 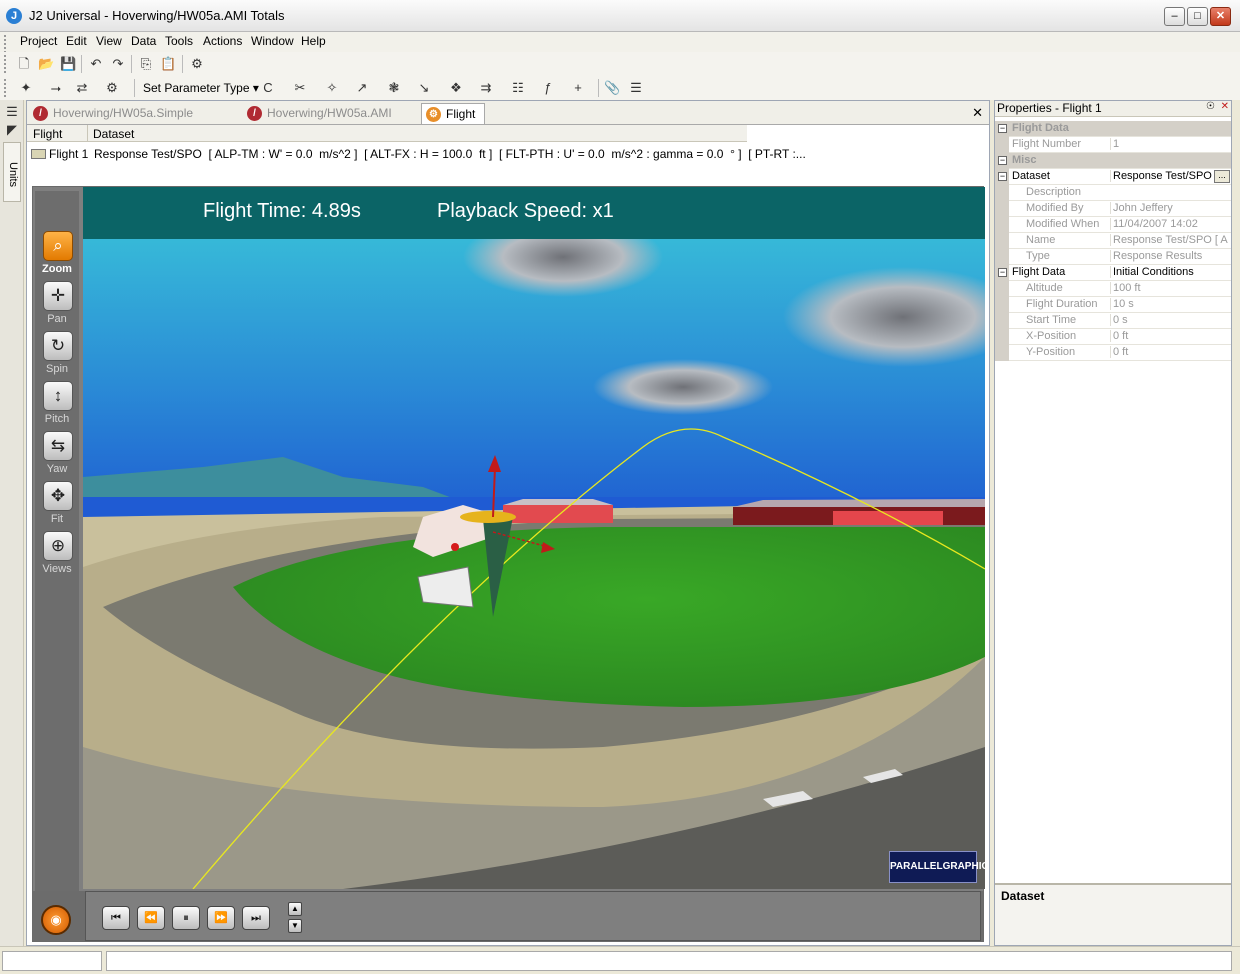 What do you see at coordinates (313, 41) in the screenshot?
I see `menu-help: Help` at bounding box center [313, 41].